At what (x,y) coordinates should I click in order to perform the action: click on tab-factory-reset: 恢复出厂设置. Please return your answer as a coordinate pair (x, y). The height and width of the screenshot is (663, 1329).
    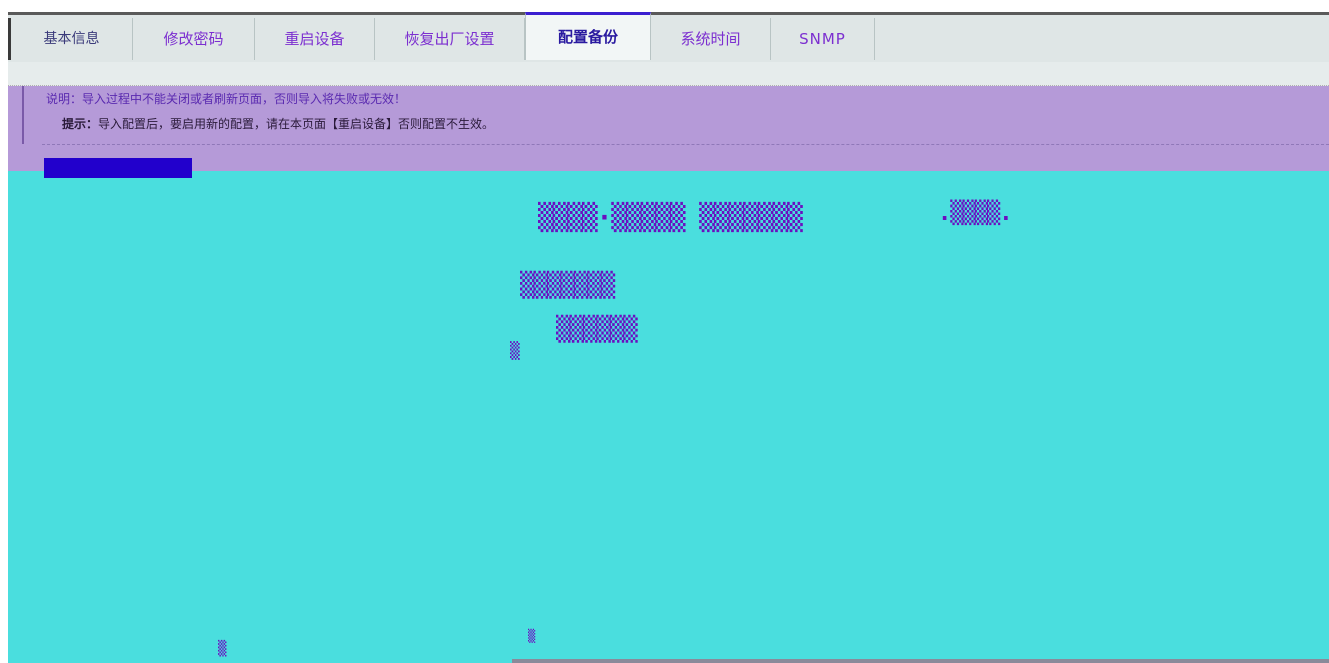
    Looking at the image, I should click on (450, 39).